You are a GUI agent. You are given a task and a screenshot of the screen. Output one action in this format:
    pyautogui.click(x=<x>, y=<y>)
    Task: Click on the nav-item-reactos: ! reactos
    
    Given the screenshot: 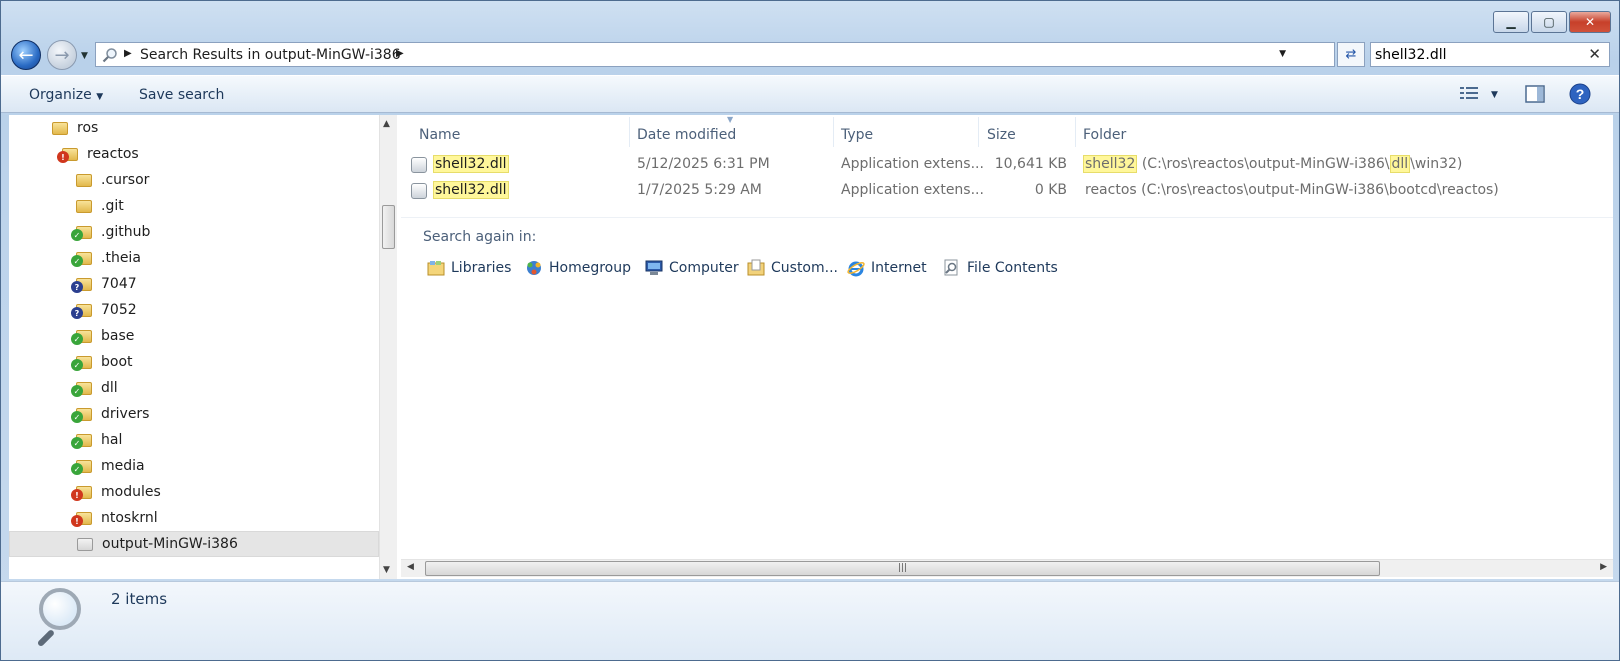 What is the action you would take?
    pyautogui.click(x=98, y=154)
    